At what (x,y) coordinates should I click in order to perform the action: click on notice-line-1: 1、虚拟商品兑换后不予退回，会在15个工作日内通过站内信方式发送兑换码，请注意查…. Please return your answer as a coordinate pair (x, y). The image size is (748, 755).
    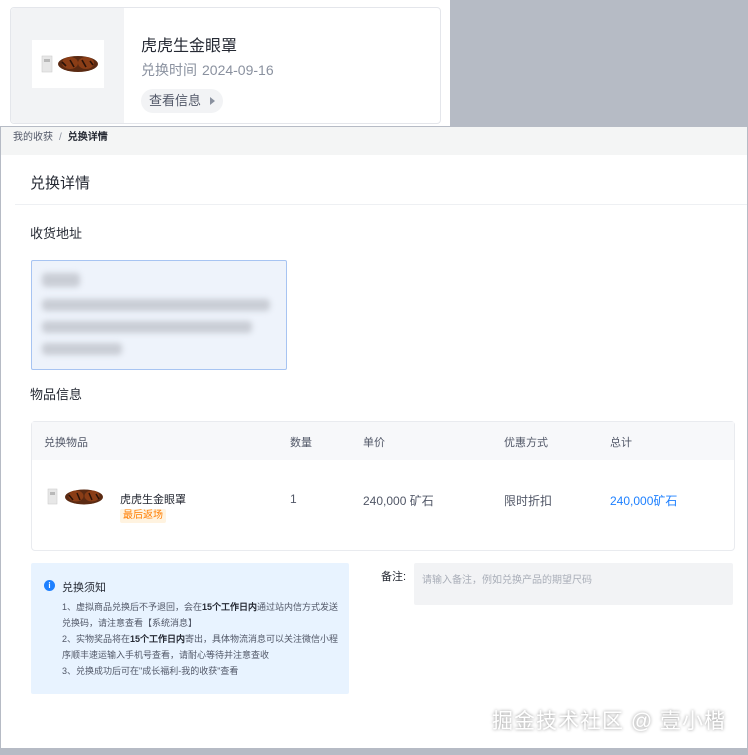
    Looking at the image, I should click on (202, 615).